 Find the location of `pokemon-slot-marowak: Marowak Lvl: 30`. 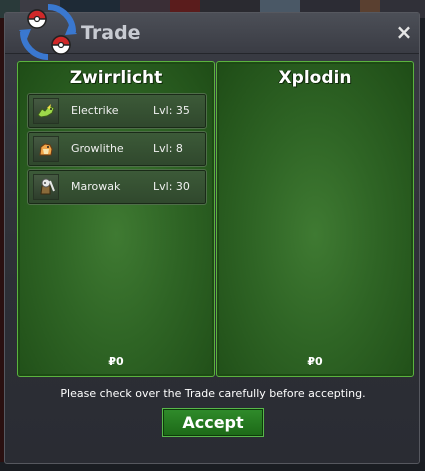

pokemon-slot-marowak: Marowak Lvl: 30 is located at coordinates (117, 187).